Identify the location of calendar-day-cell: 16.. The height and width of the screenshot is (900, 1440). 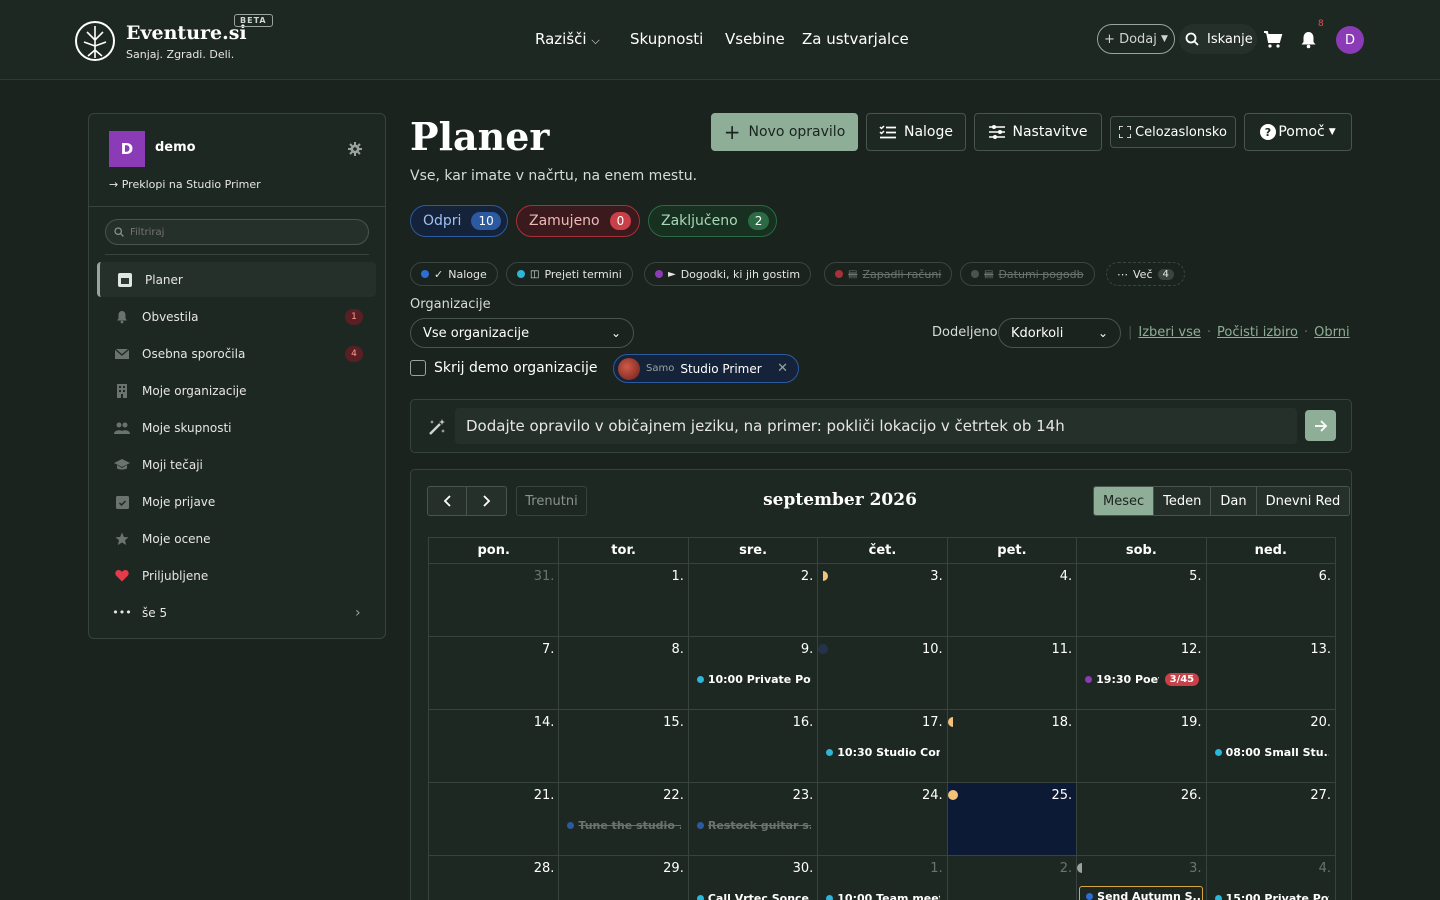
(752, 746).